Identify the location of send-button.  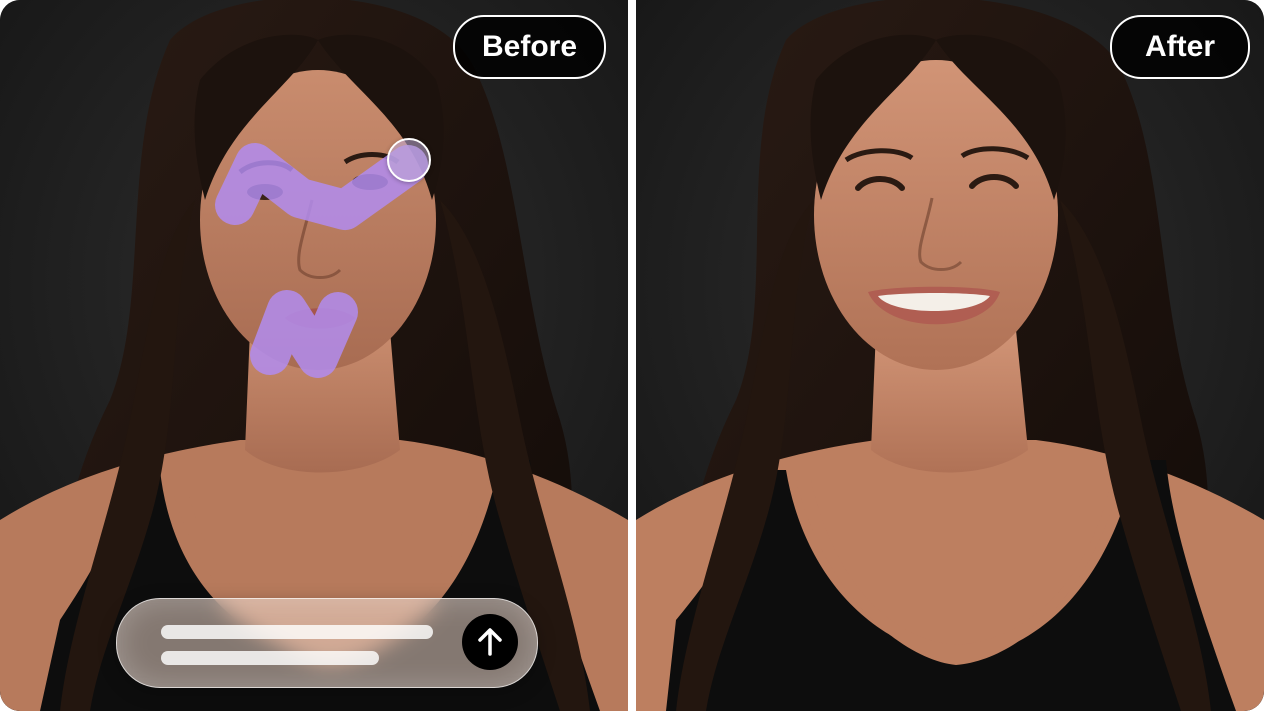
(490, 642).